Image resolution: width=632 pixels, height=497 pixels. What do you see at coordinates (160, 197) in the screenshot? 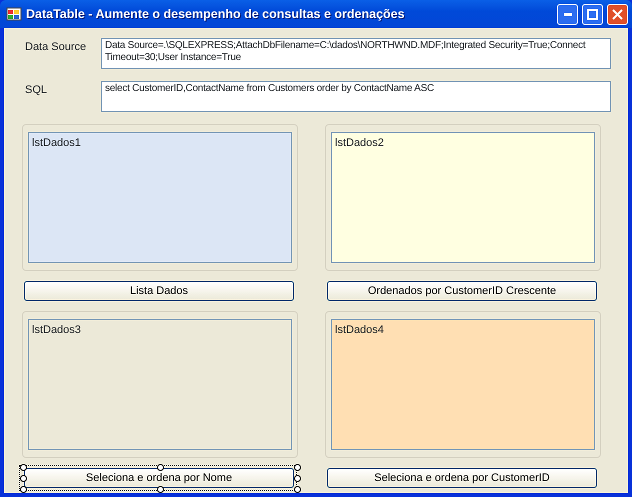
I see `list-box: lstDados1` at bounding box center [160, 197].